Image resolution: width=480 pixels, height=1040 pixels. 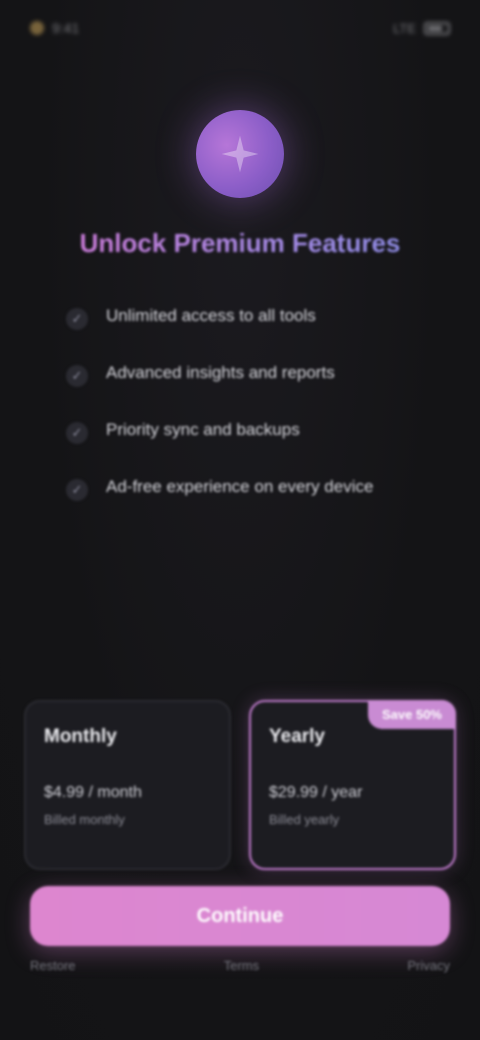 What do you see at coordinates (80, 736) in the screenshot?
I see `plan-name: Monthly` at bounding box center [80, 736].